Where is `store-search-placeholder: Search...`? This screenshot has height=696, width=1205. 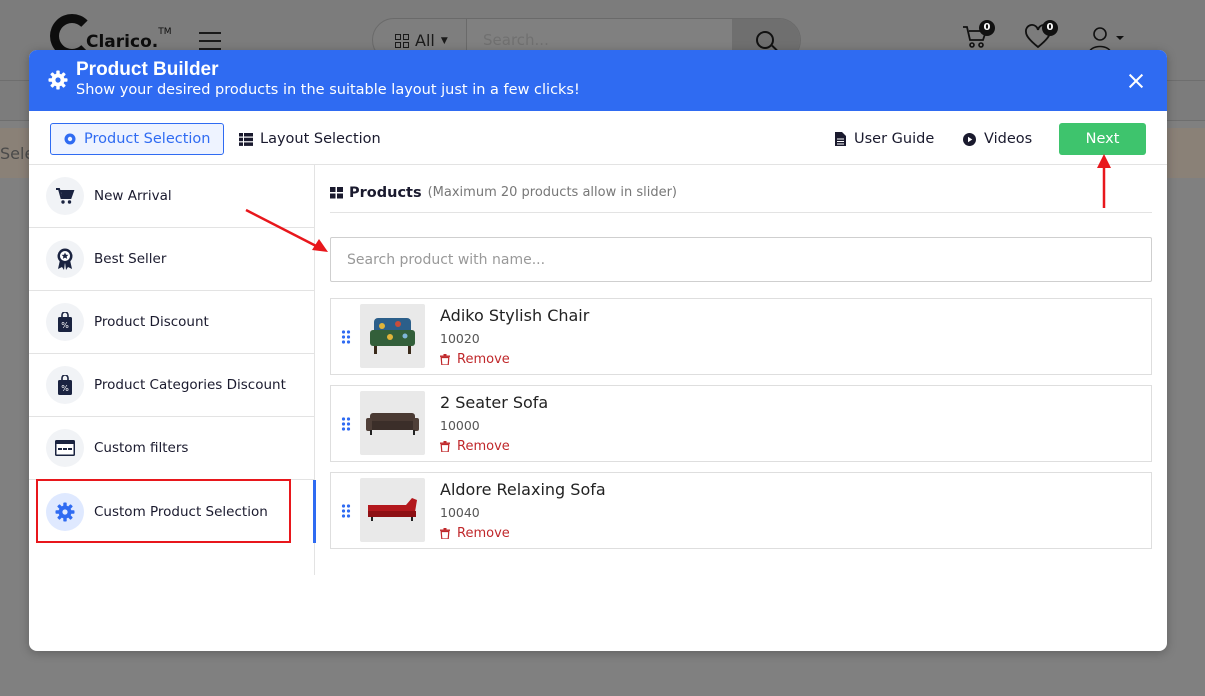 store-search-placeholder: Search... is located at coordinates (516, 40).